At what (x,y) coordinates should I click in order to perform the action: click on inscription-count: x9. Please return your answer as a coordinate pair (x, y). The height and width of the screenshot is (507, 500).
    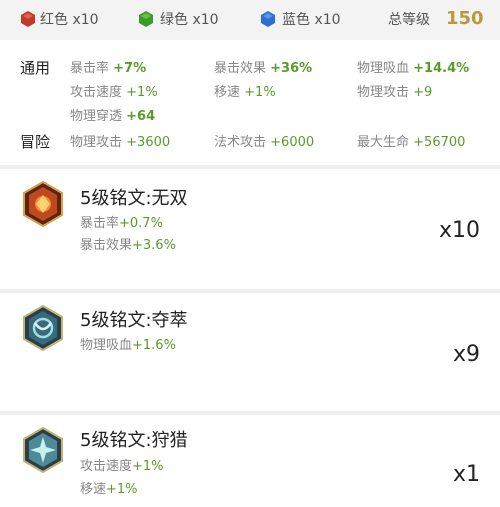
    Looking at the image, I should click on (466, 354).